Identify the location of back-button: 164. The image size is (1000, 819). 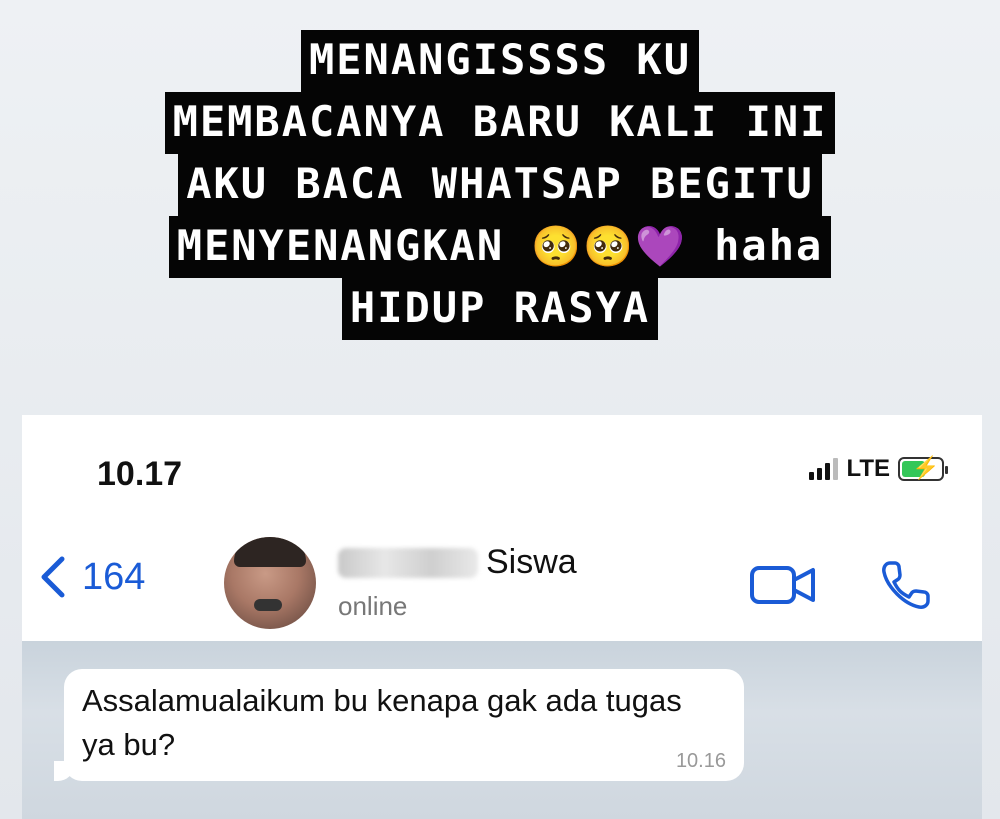
(92, 577).